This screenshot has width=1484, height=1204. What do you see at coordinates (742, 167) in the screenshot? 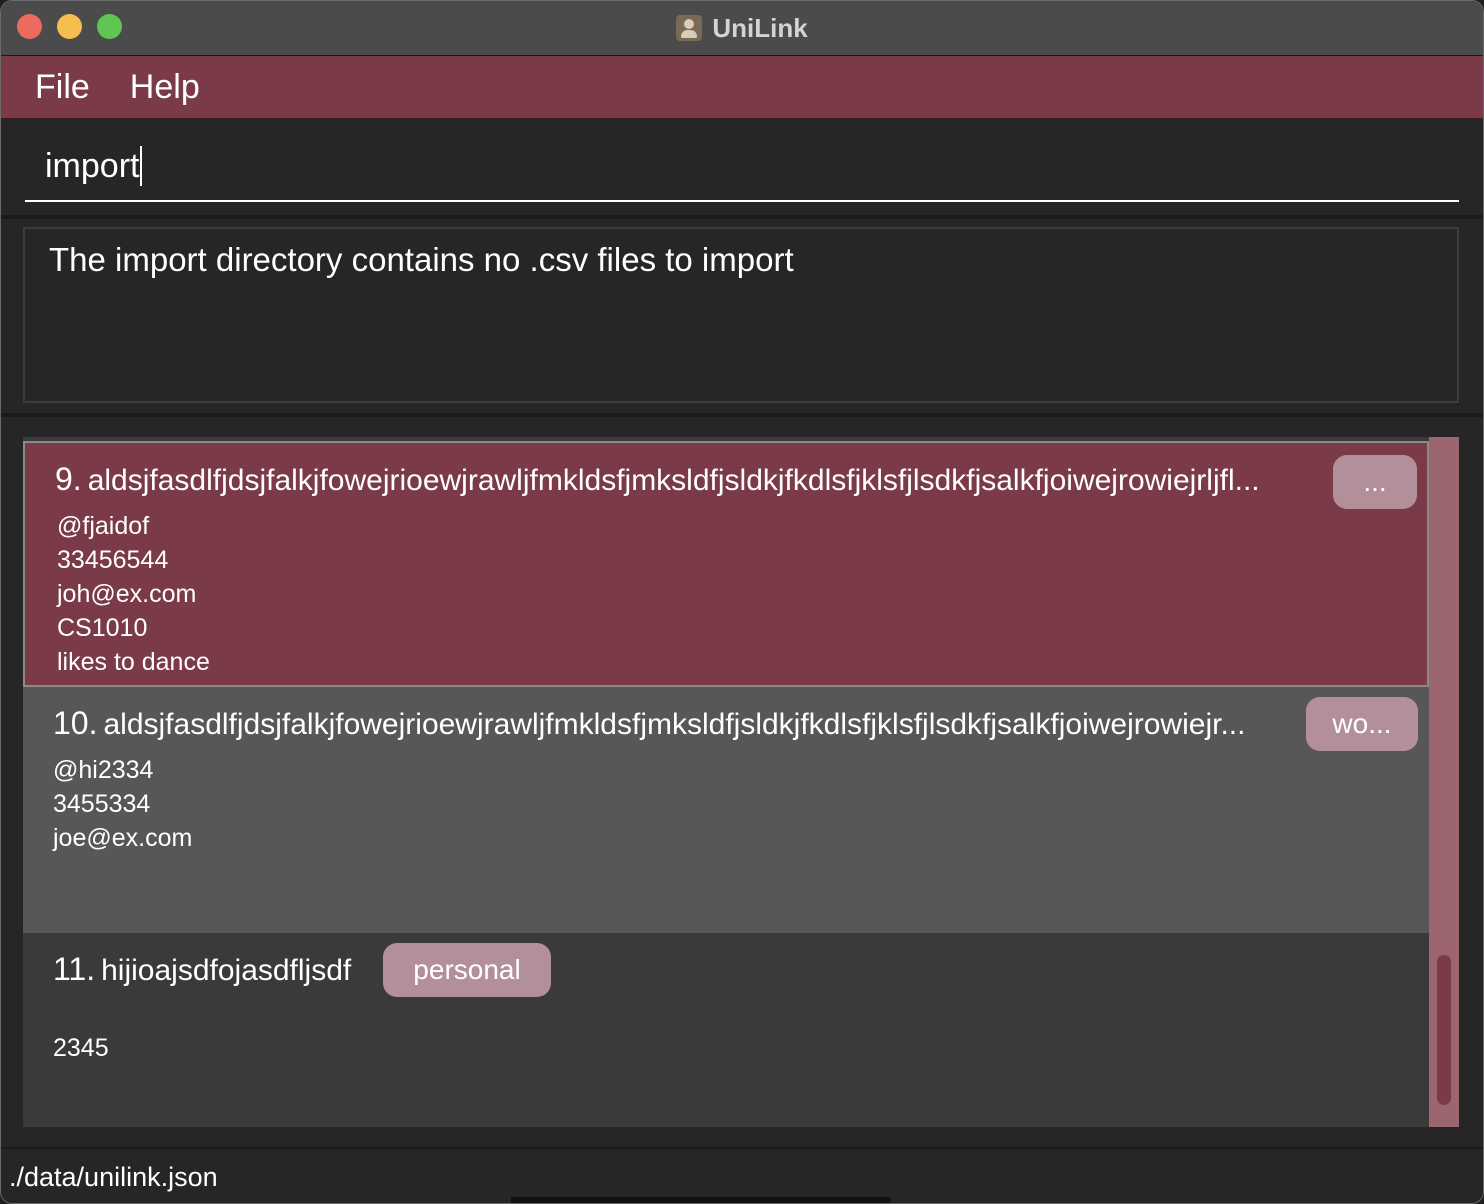
I see `command-input: import` at bounding box center [742, 167].